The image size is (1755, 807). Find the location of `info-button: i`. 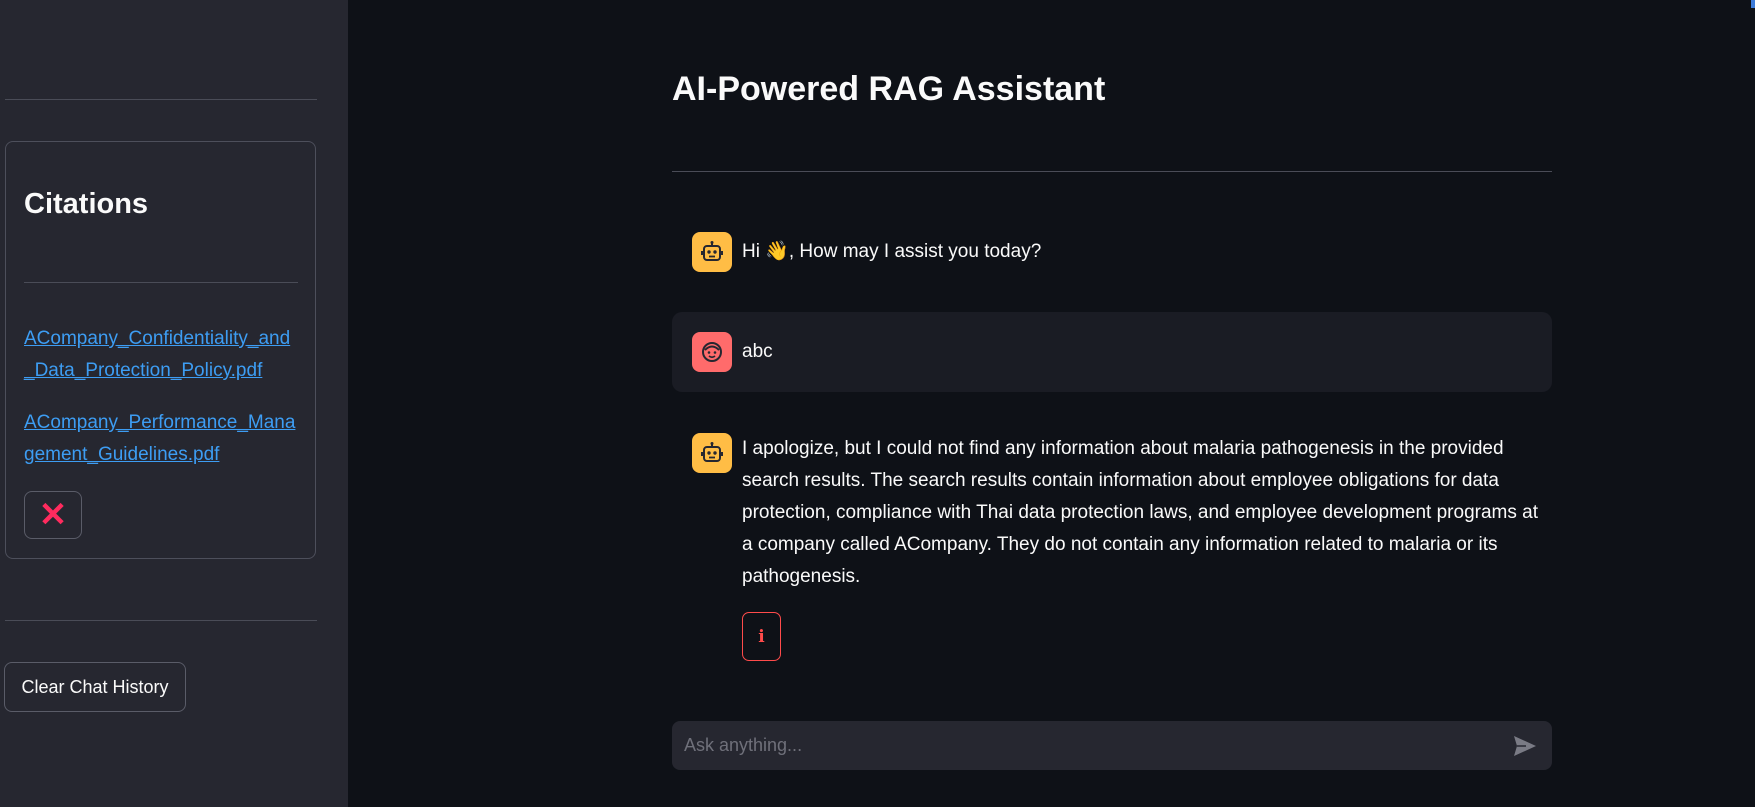

info-button: i is located at coordinates (761, 636).